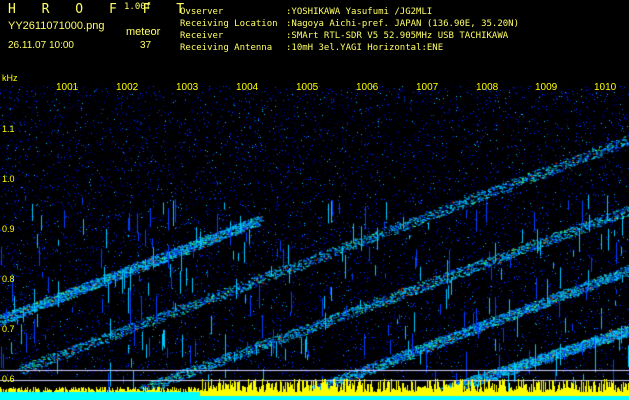  I want to click on mode-label: meteor, so click(143, 32).